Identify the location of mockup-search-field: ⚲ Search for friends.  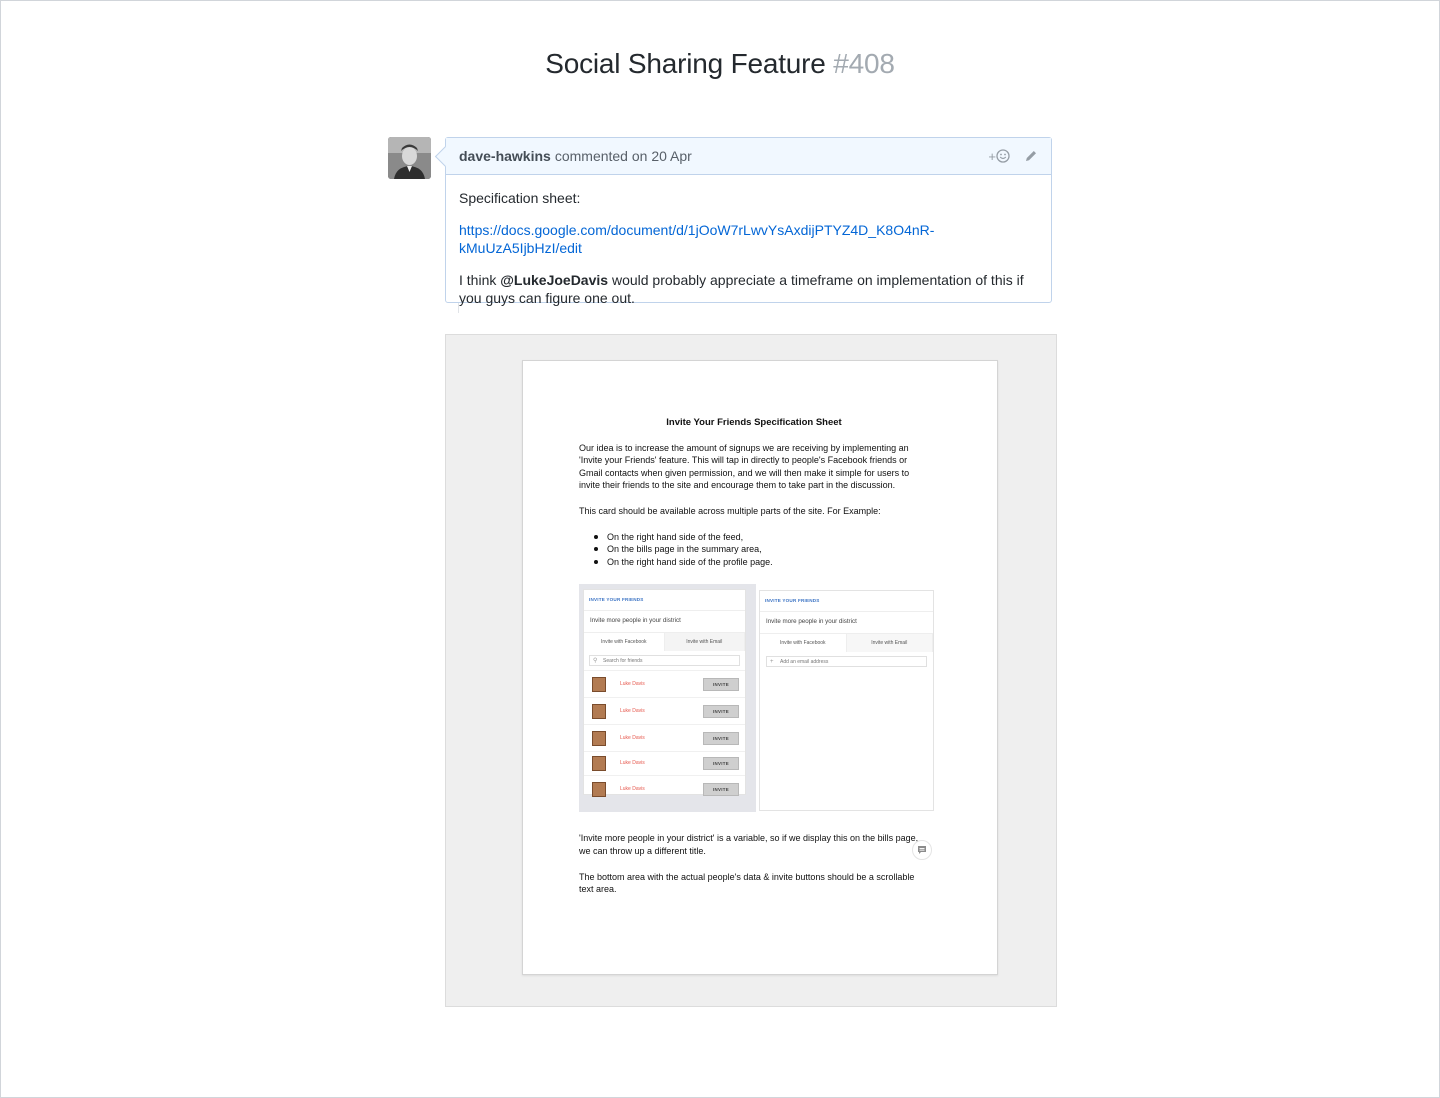
(664, 661).